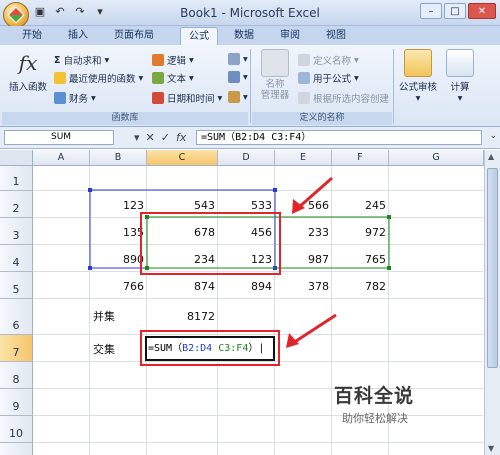 Image resolution: width=500 pixels, height=455 pixels. I want to click on lookup-icon, so click(234, 59).